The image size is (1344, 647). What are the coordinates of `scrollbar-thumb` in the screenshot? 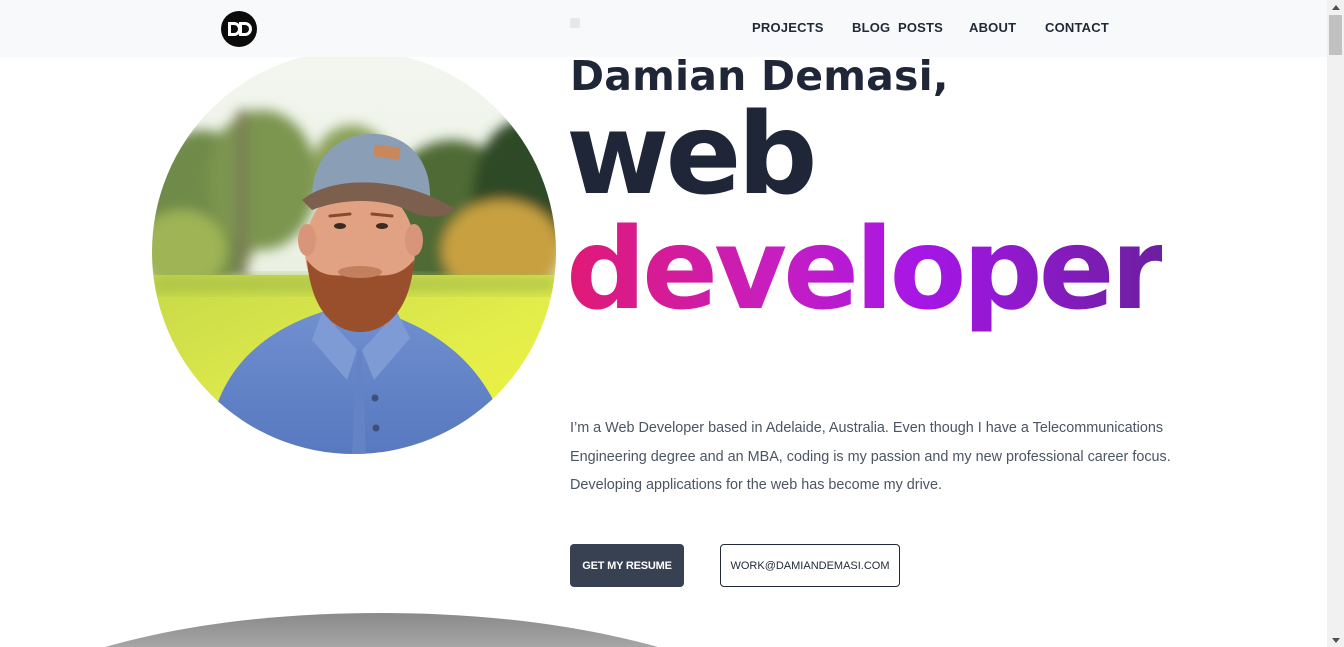 It's located at (1335, 35).